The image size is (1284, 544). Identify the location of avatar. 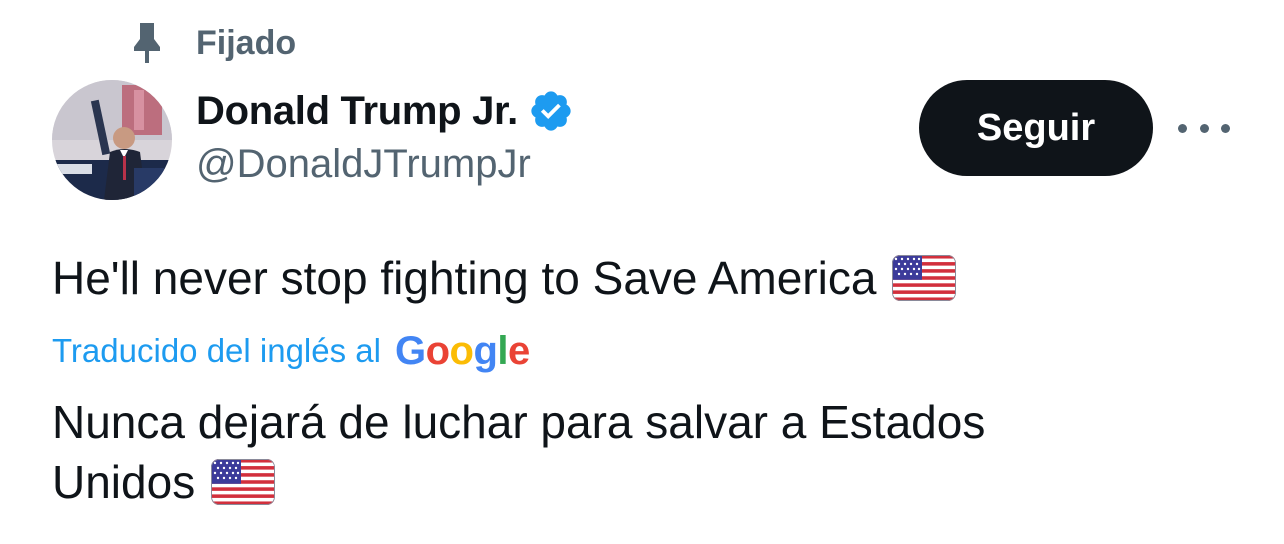
(112, 140).